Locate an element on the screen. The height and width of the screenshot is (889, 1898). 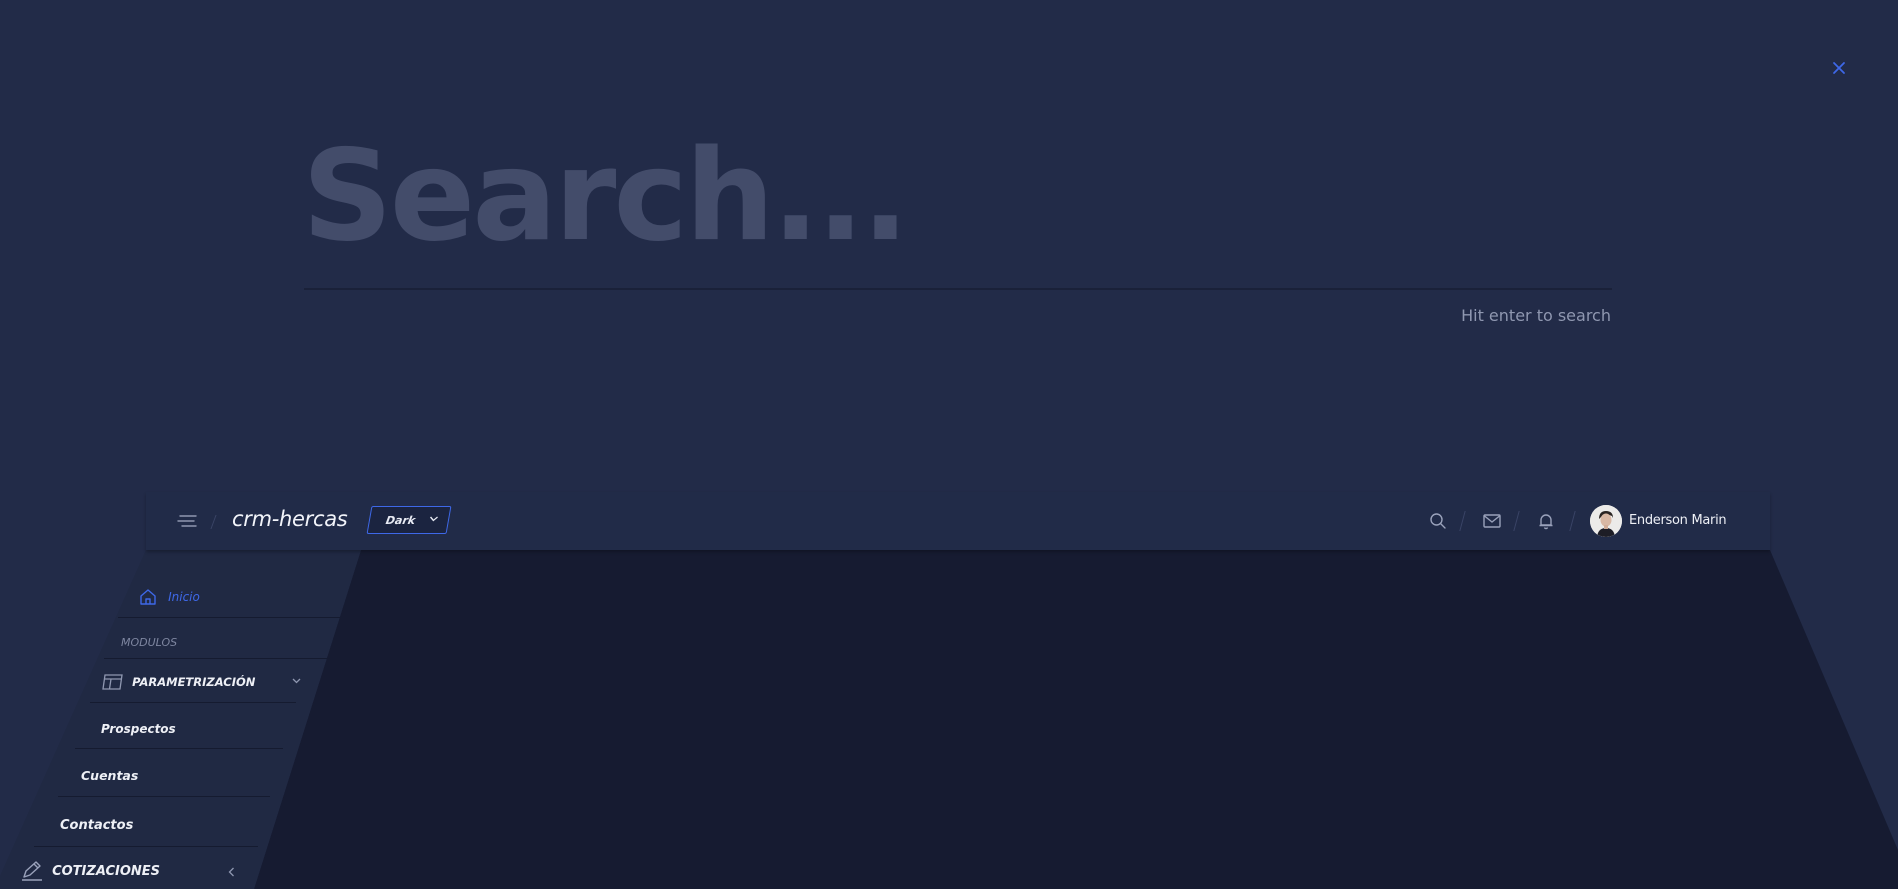
brand-separator is located at coordinates (213, 522).